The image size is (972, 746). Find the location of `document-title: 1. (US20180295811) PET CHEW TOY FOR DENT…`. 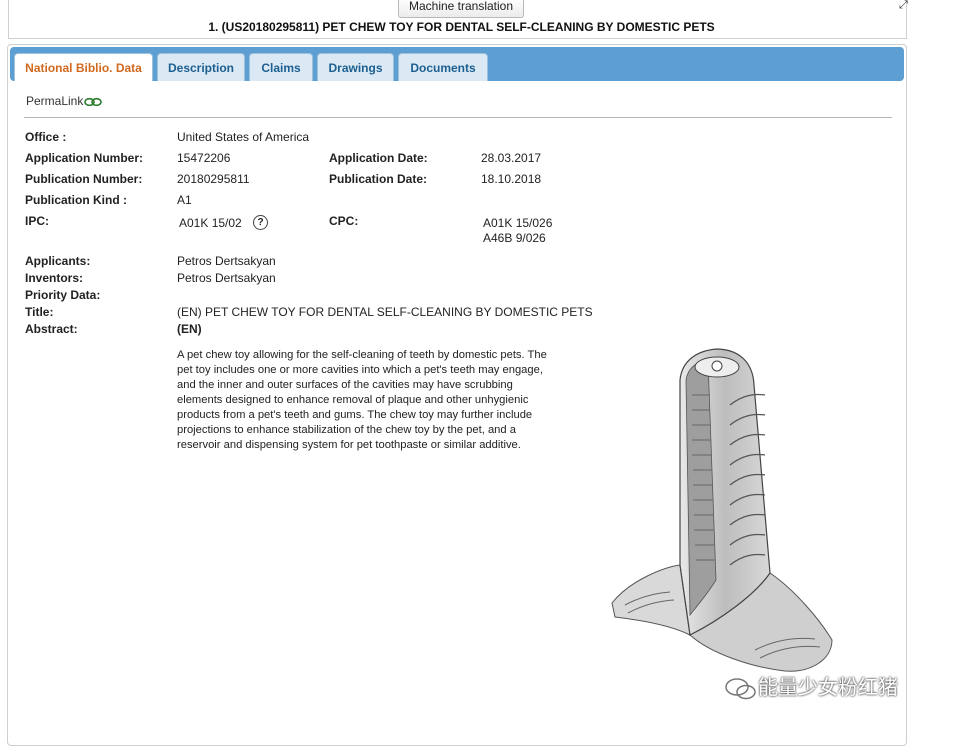

document-title: 1. (US20180295811) PET CHEW TOY FOR DENT… is located at coordinates (461, 27).